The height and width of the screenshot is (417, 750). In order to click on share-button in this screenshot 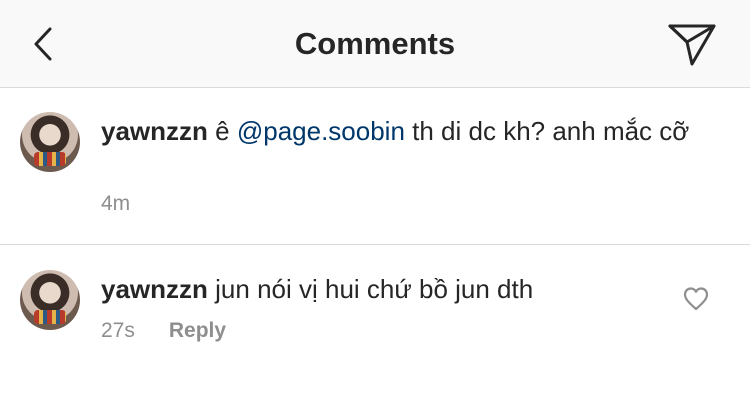, I will do `click(692, 44)`.